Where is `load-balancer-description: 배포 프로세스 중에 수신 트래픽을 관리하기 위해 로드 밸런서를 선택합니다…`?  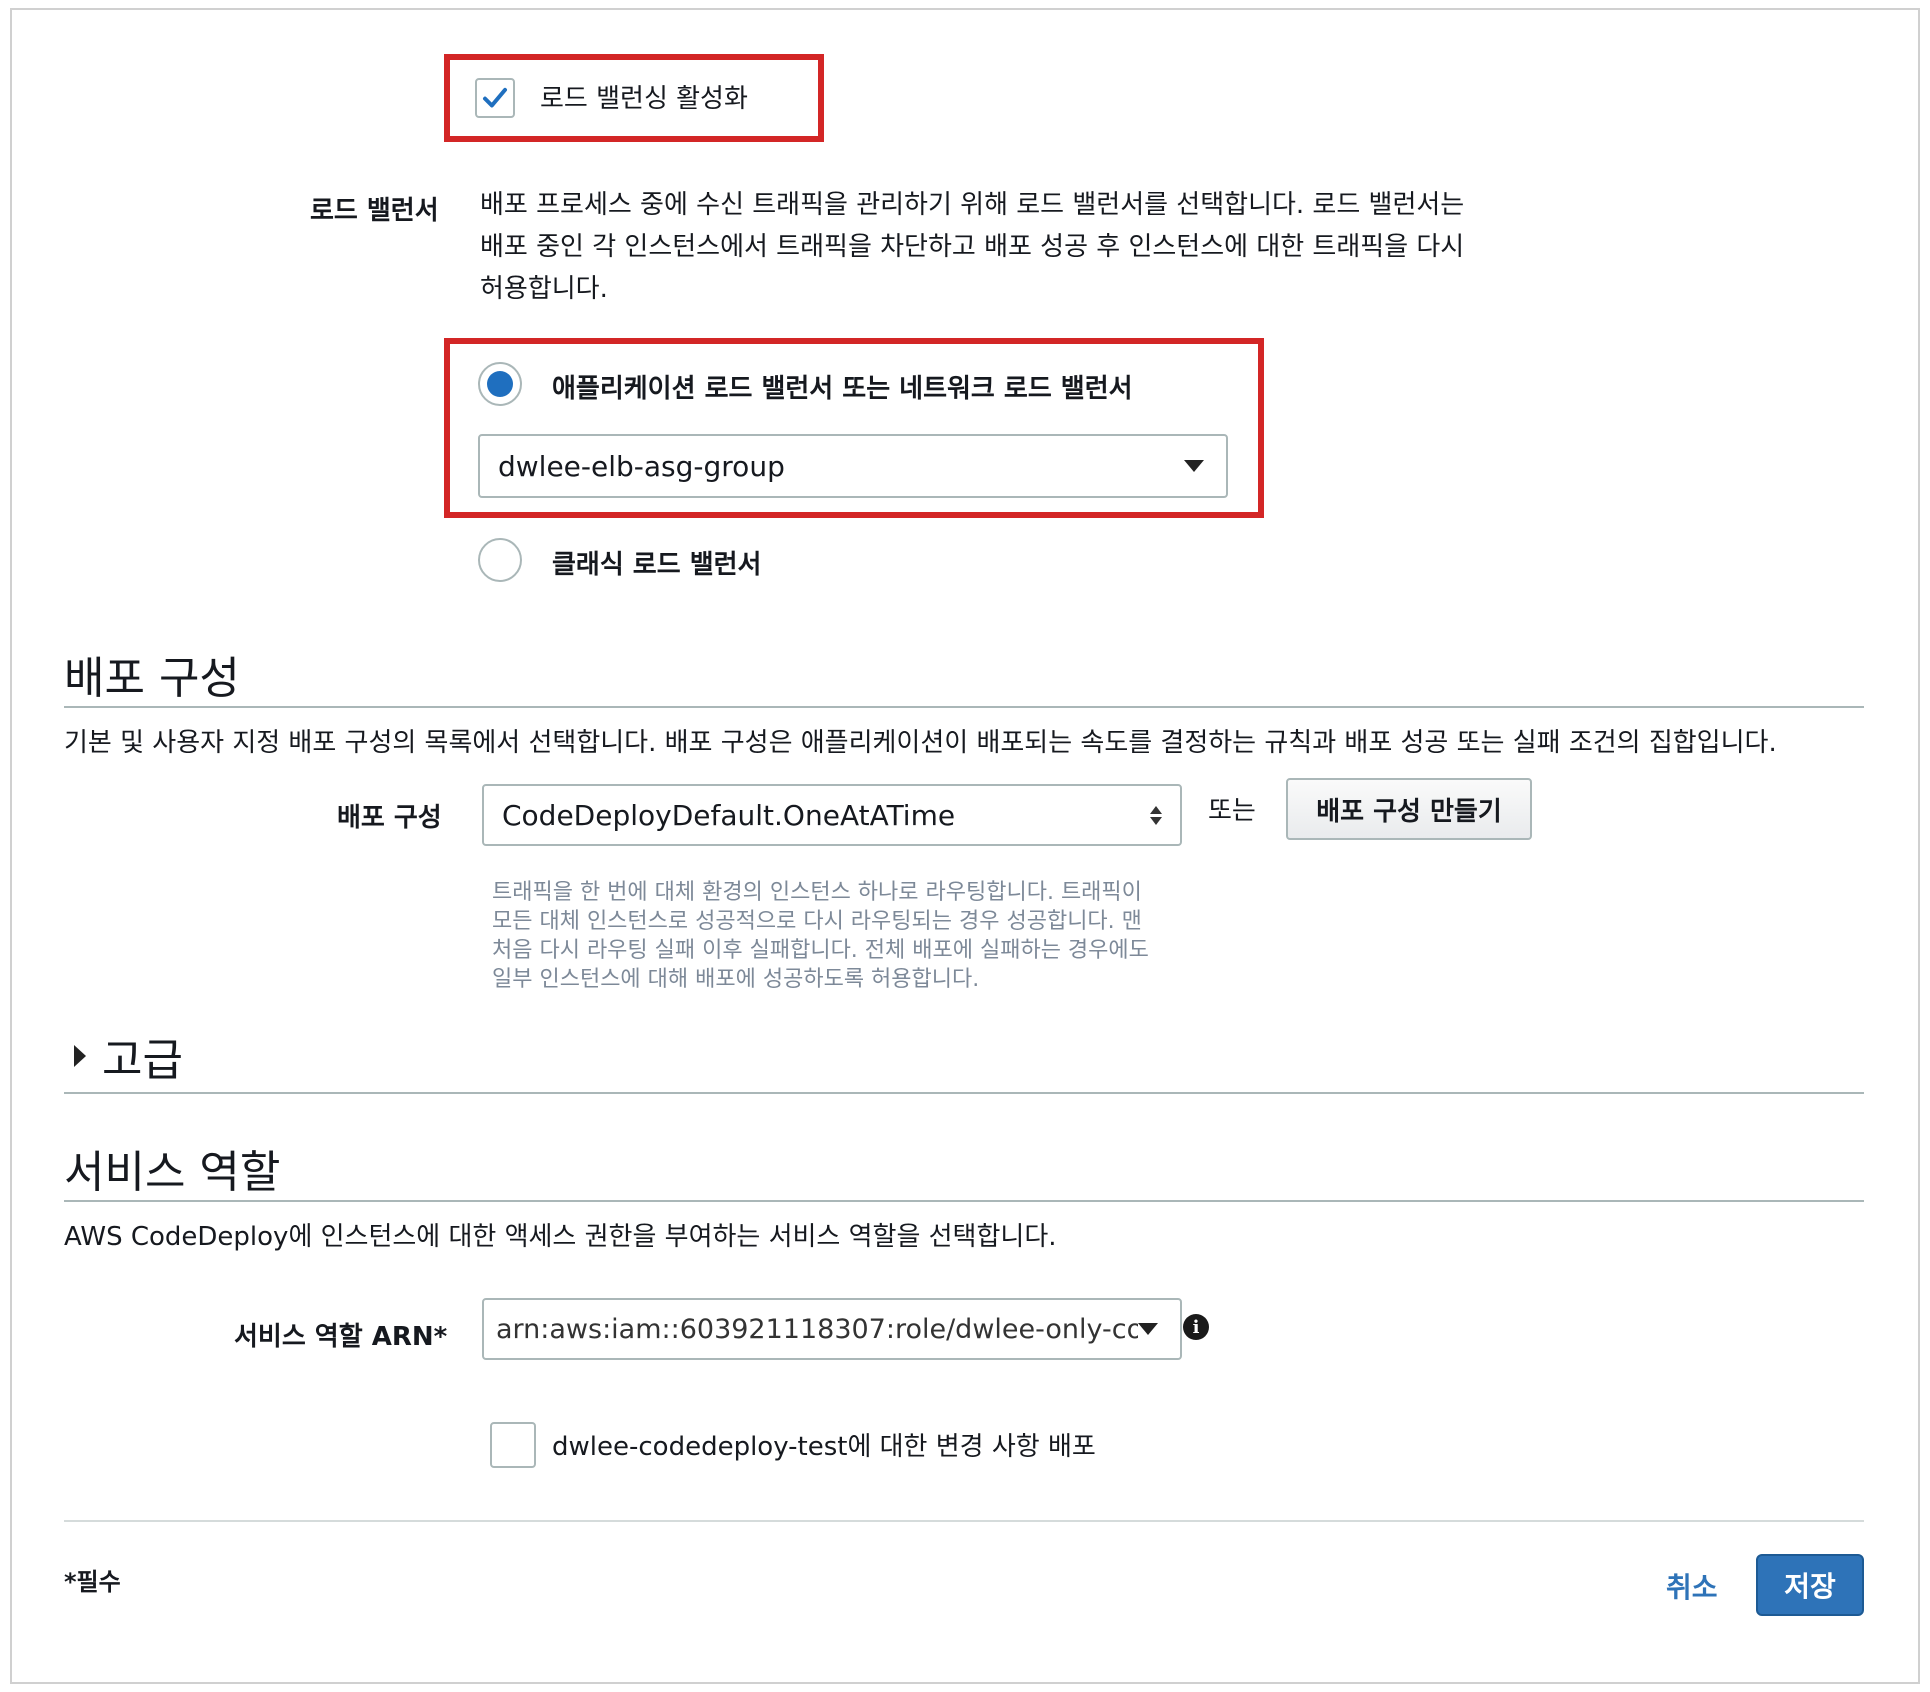
load-balancer-description: 배포 프로세스 중에 수신 트래픽을 관리하기 위해 로드 밸런서를 선택합니다… is located at coordinates (995, 247).